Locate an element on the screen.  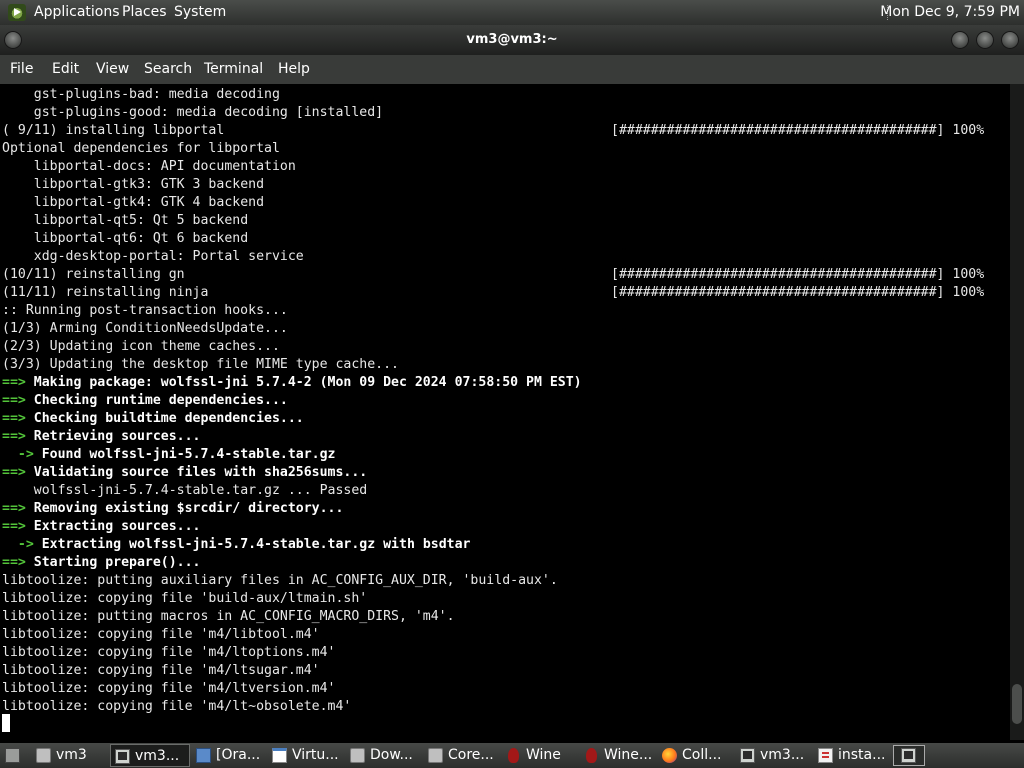
system-menu: System is located at coordinates (200, 12).